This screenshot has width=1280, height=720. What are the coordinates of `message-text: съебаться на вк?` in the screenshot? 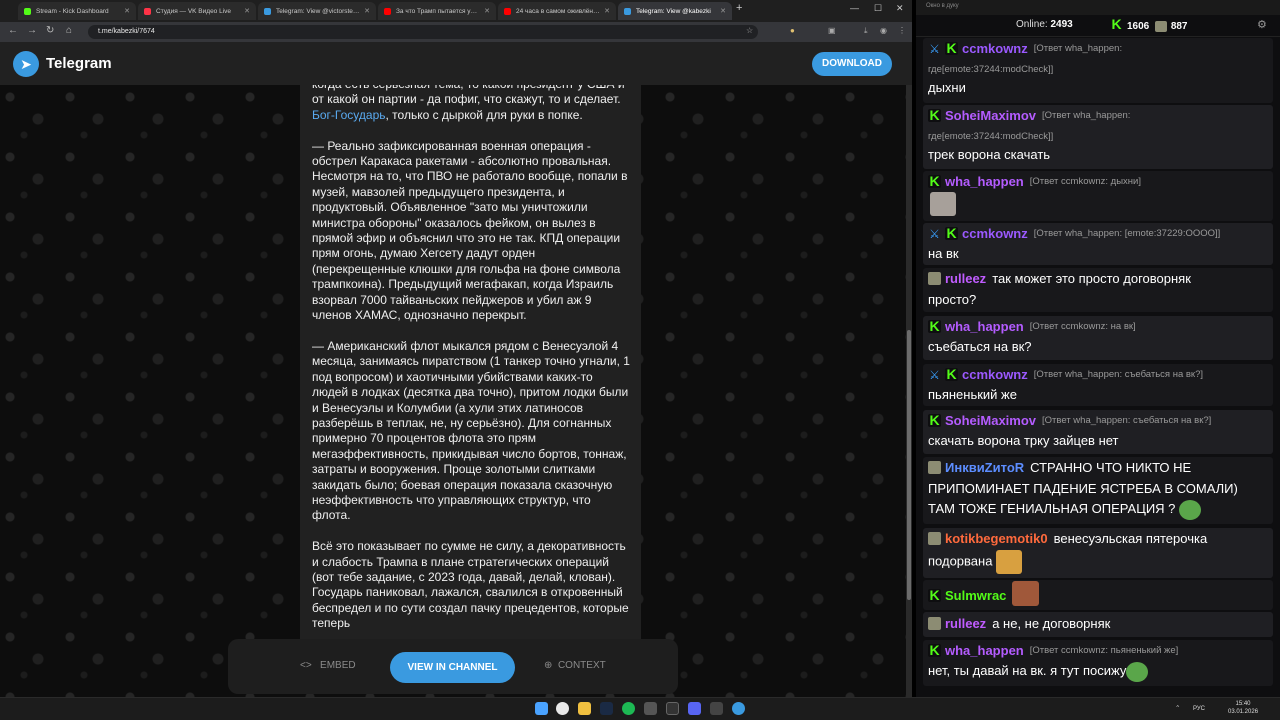 It's located at (980, 346).